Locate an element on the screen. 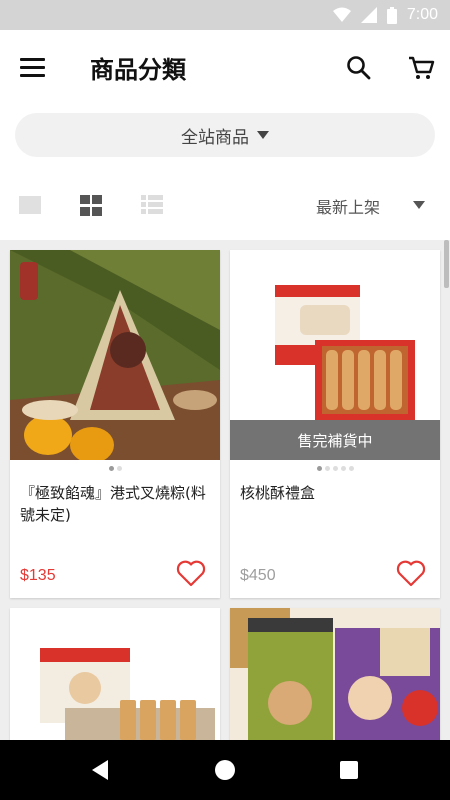 The height and width of the screenshot is (800, 450). system-navigation-bar is located at coordinates (225, 770).